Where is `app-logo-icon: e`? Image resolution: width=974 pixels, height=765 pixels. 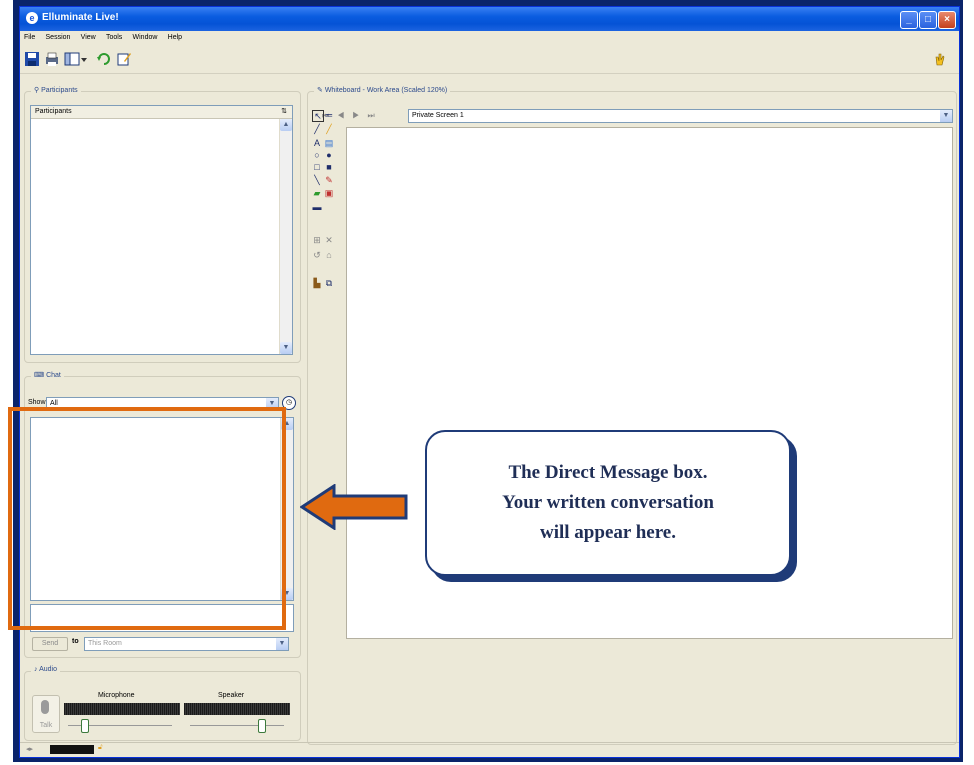
app-logo-icon: e is located at coordinates (32, 18).